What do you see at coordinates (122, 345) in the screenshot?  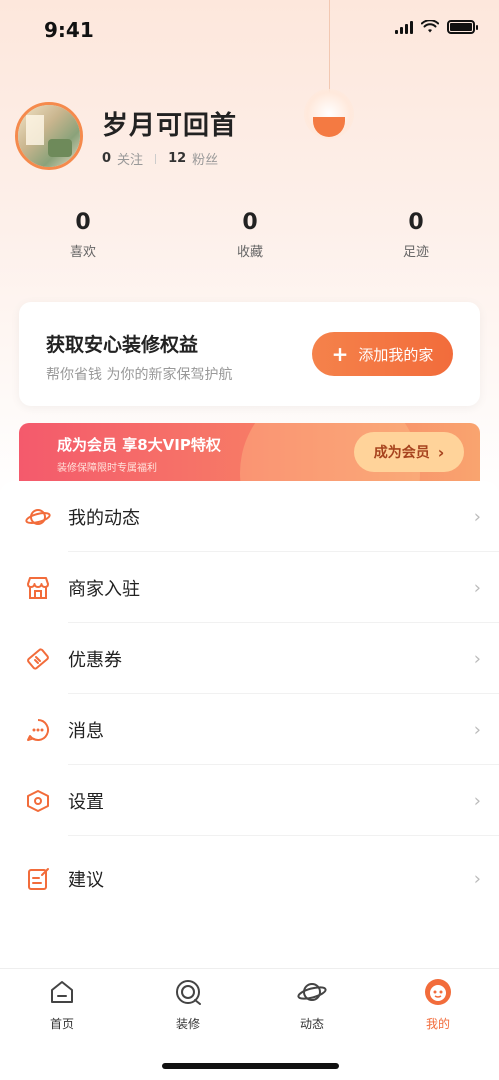 I see `card-title: 获取安心装修权益` at bounding box center [122, 345].